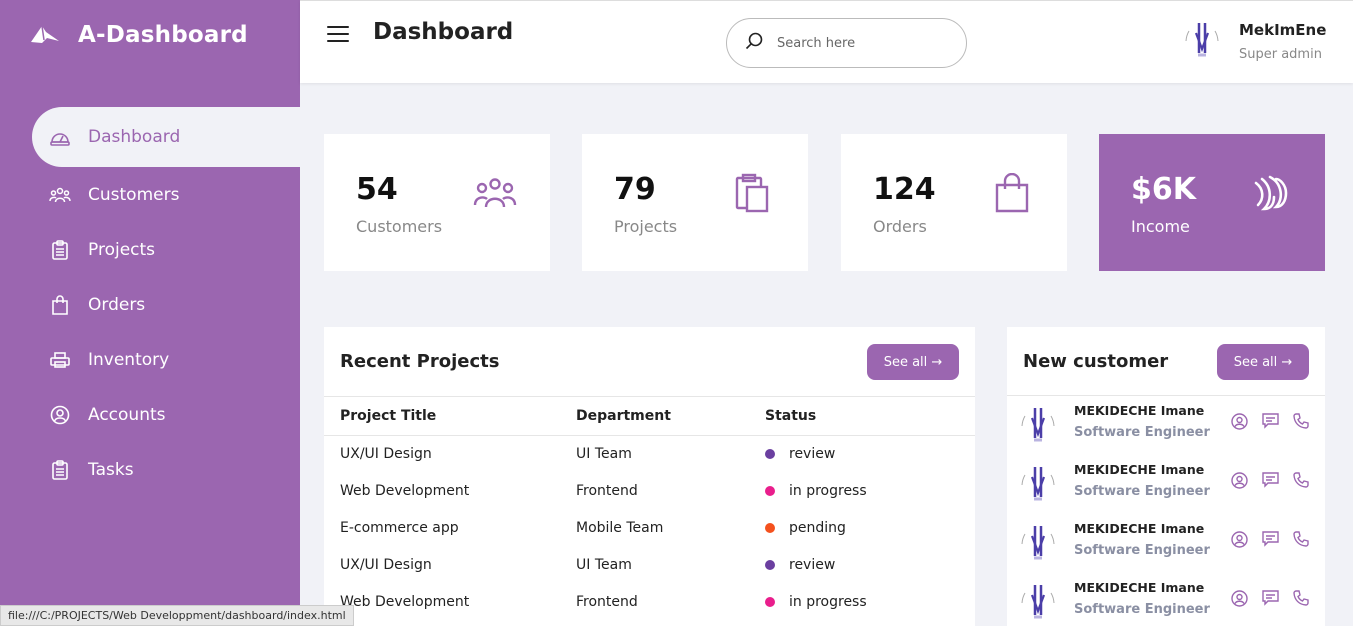 This screenshot has width=1353, height=626. I want to click on column-header: Department, so click(670, 416).